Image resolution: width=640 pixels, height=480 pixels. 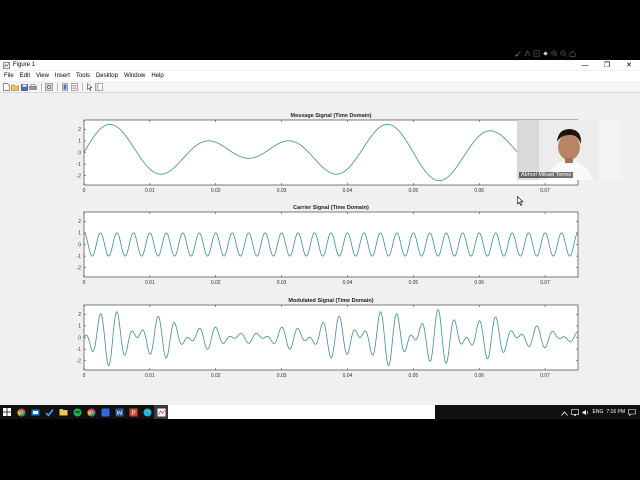 What do you see at coordinates (615, 412) in the screenshot?
I see `clock: 7:16 PM` at bounding box center [615, 412].